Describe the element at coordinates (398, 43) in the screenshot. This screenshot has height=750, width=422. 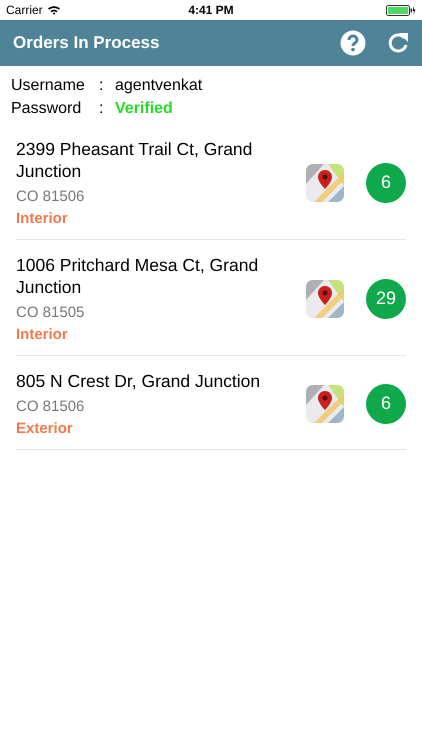
I see `refresh-icon` at that location.